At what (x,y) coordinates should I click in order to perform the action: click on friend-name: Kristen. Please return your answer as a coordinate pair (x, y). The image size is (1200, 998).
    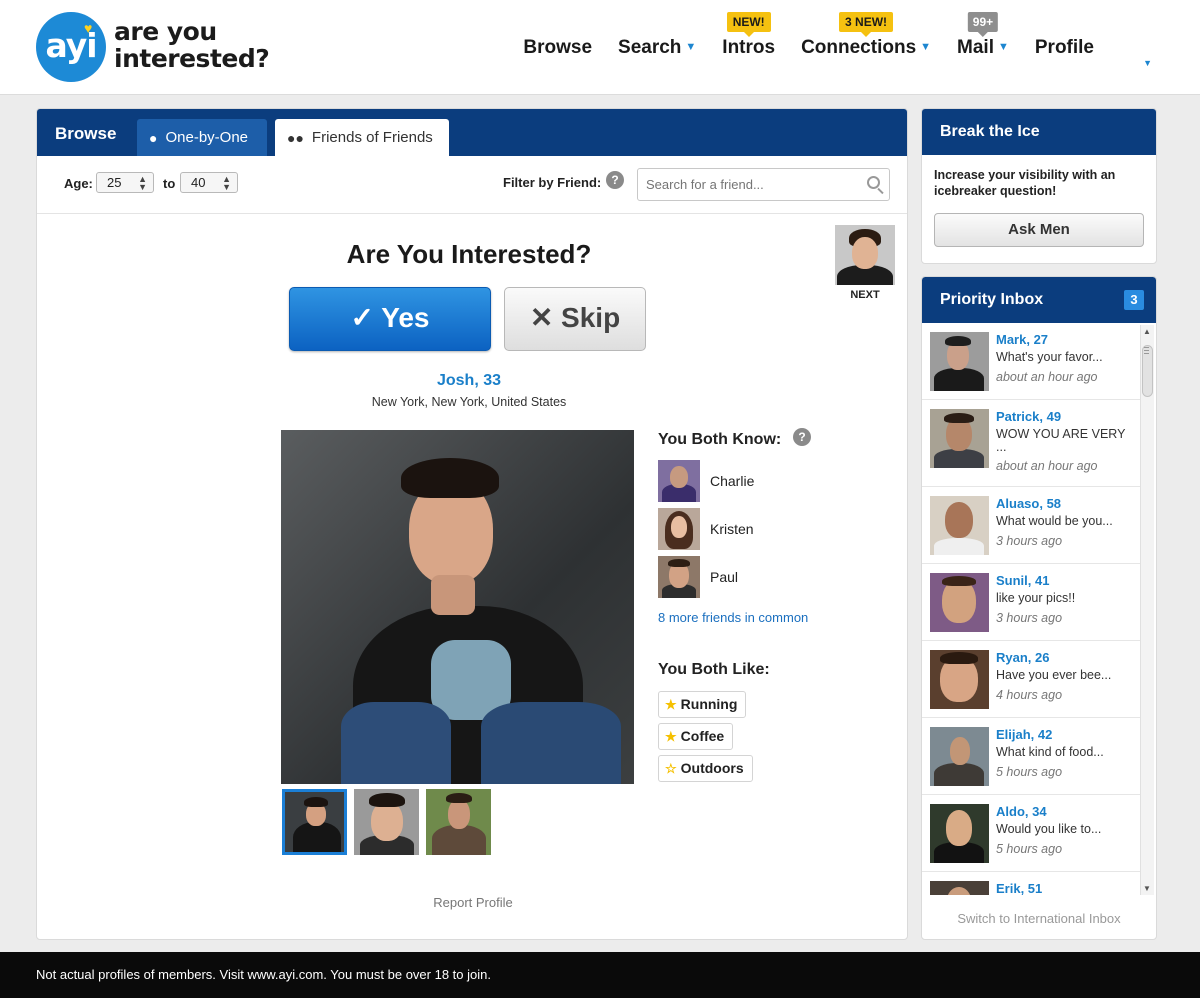
    Looking at the image, I should click on (732, 529).